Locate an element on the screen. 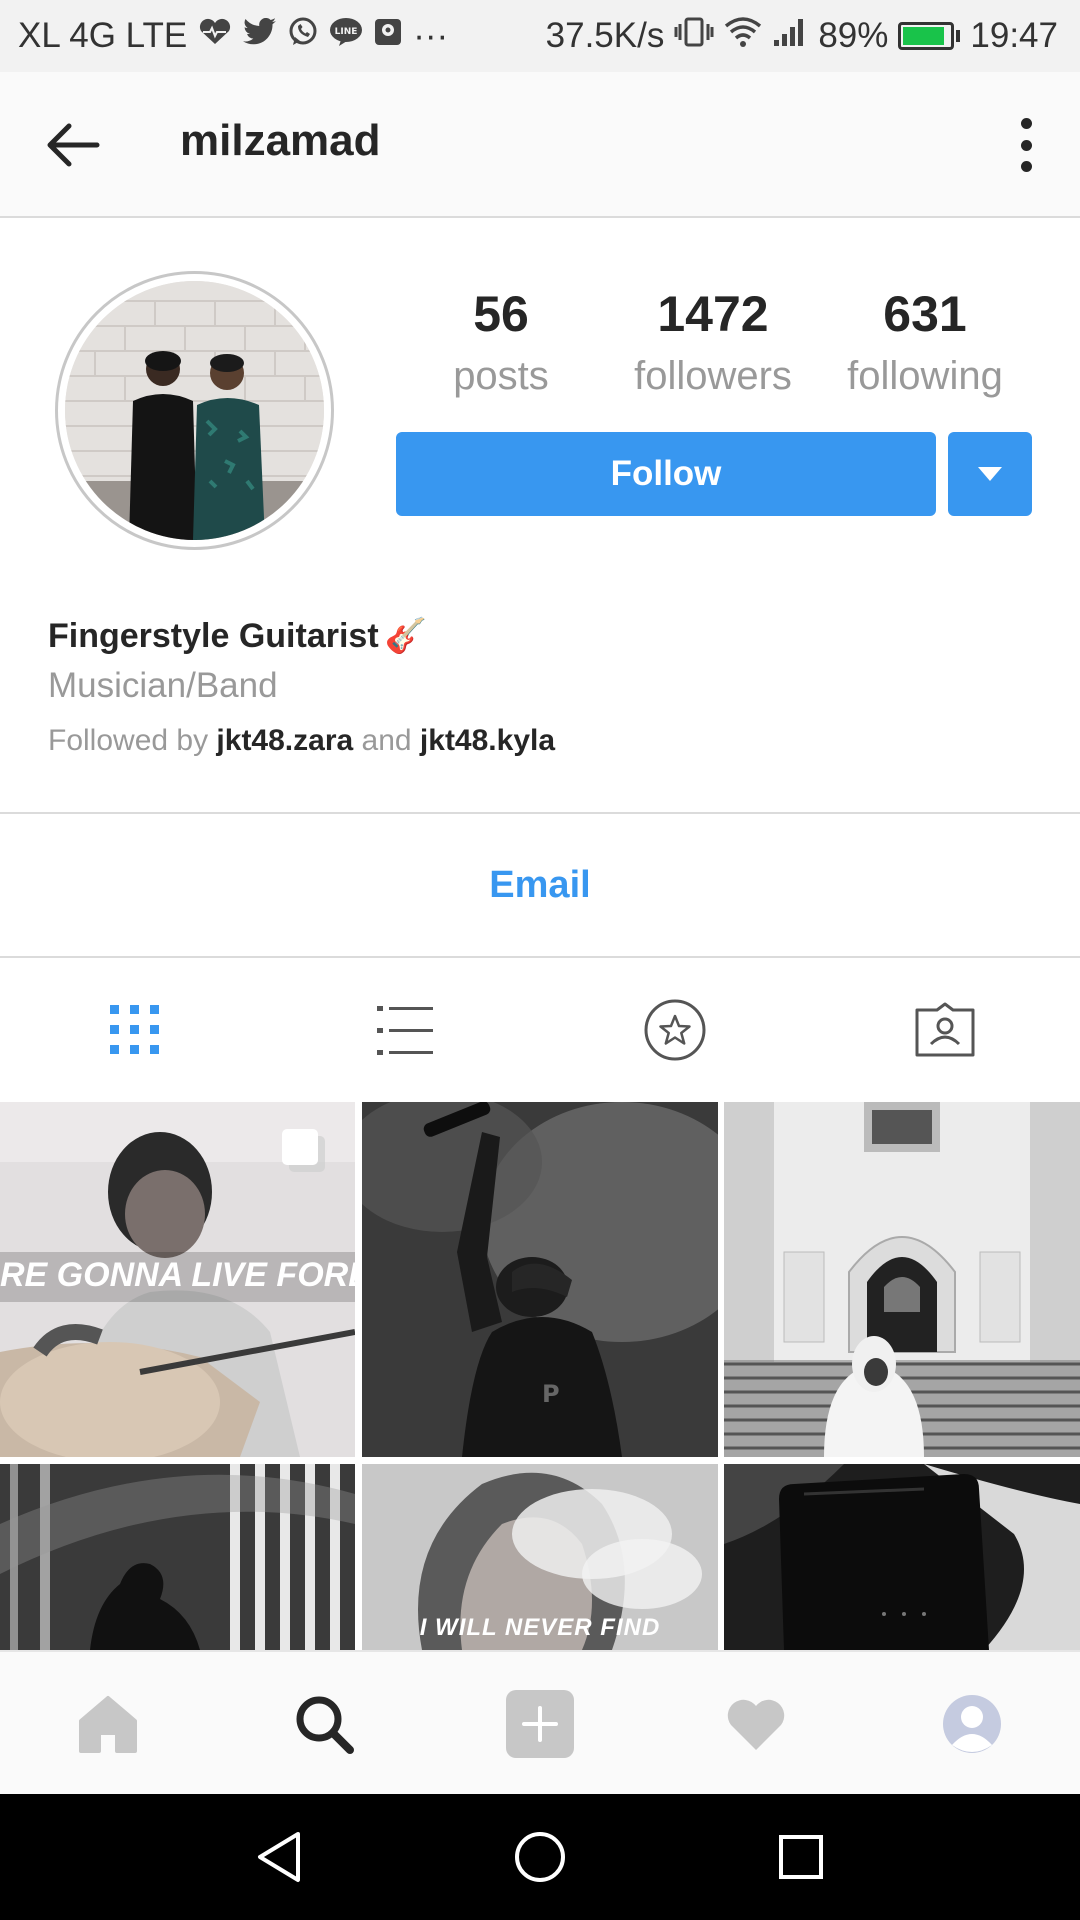  posts-count: 56 is located at coordinates (501, 314).